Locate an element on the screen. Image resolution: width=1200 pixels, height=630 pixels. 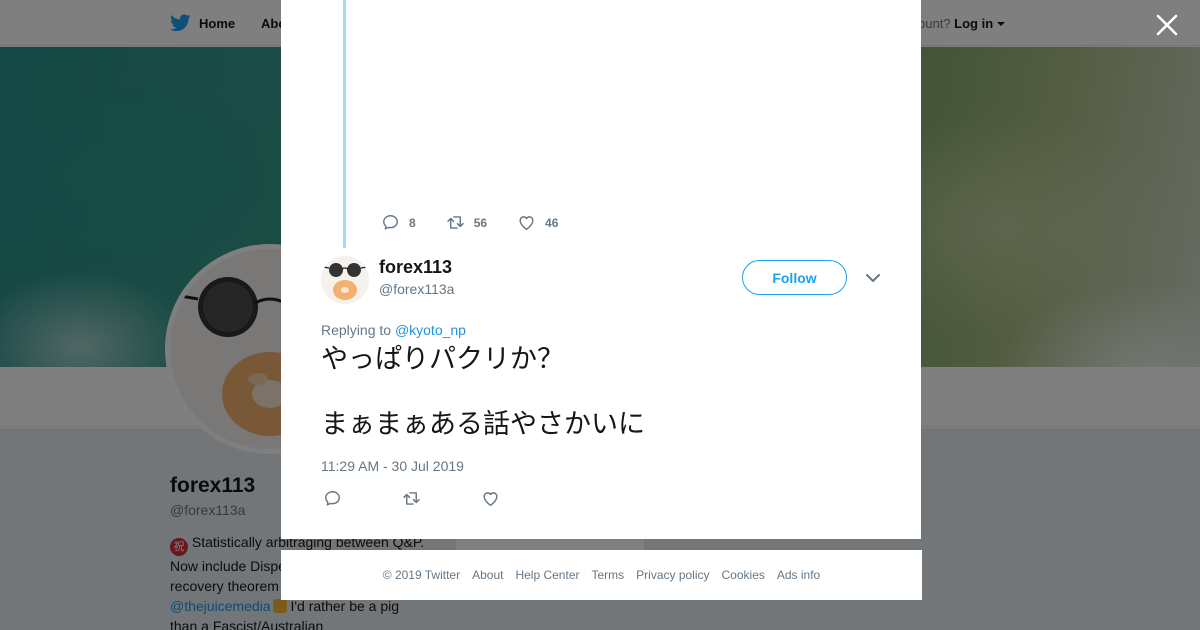
retweet-action: 56 is located at coordinates (466, 222).